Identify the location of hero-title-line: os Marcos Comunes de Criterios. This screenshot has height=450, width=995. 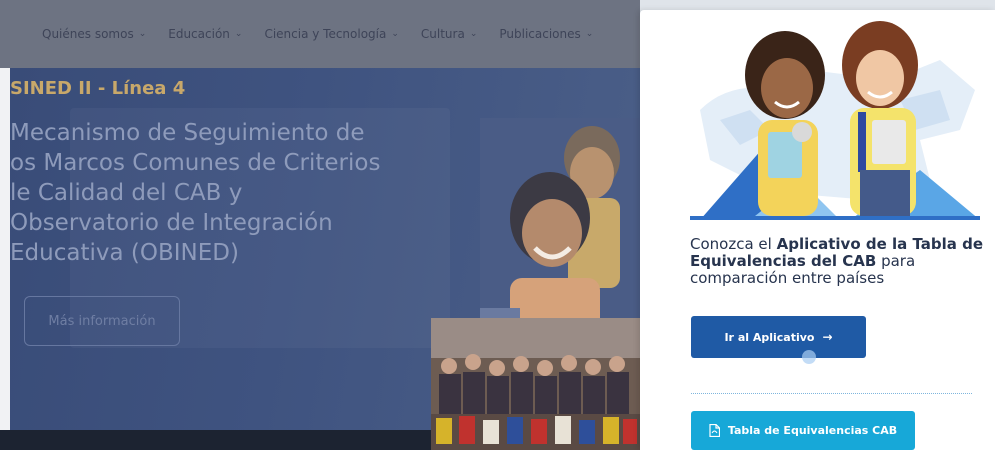
(195, 163).